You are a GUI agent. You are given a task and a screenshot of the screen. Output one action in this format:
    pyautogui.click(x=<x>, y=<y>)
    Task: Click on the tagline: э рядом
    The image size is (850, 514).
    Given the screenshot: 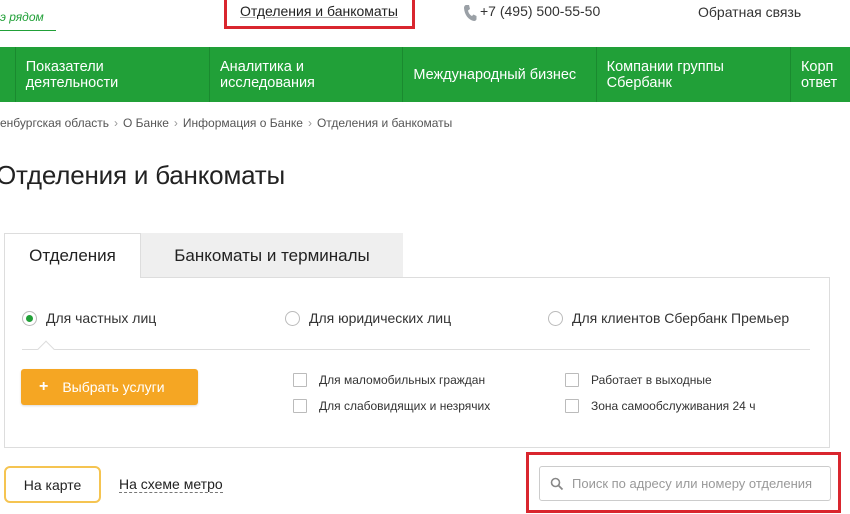 What is the action you would take?
    pyautogui.click(x=22, y=17)
    